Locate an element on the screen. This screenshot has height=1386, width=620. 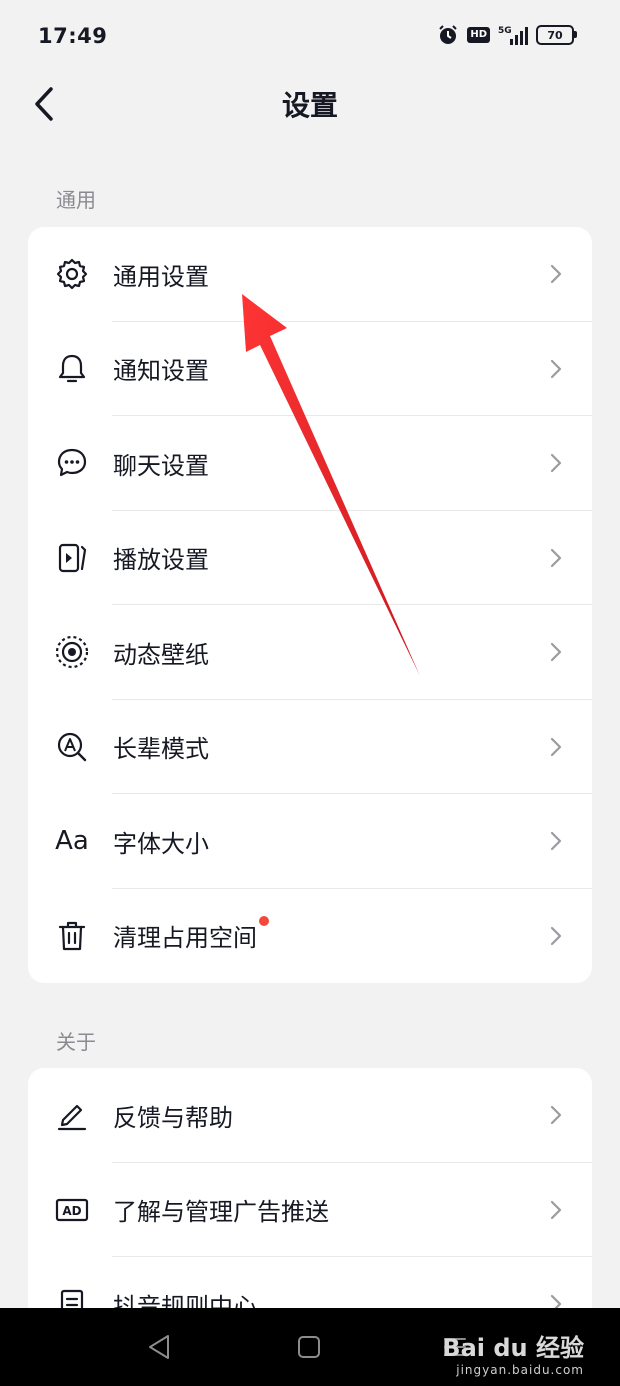
trash-icon is located at coordinates (72, 936).